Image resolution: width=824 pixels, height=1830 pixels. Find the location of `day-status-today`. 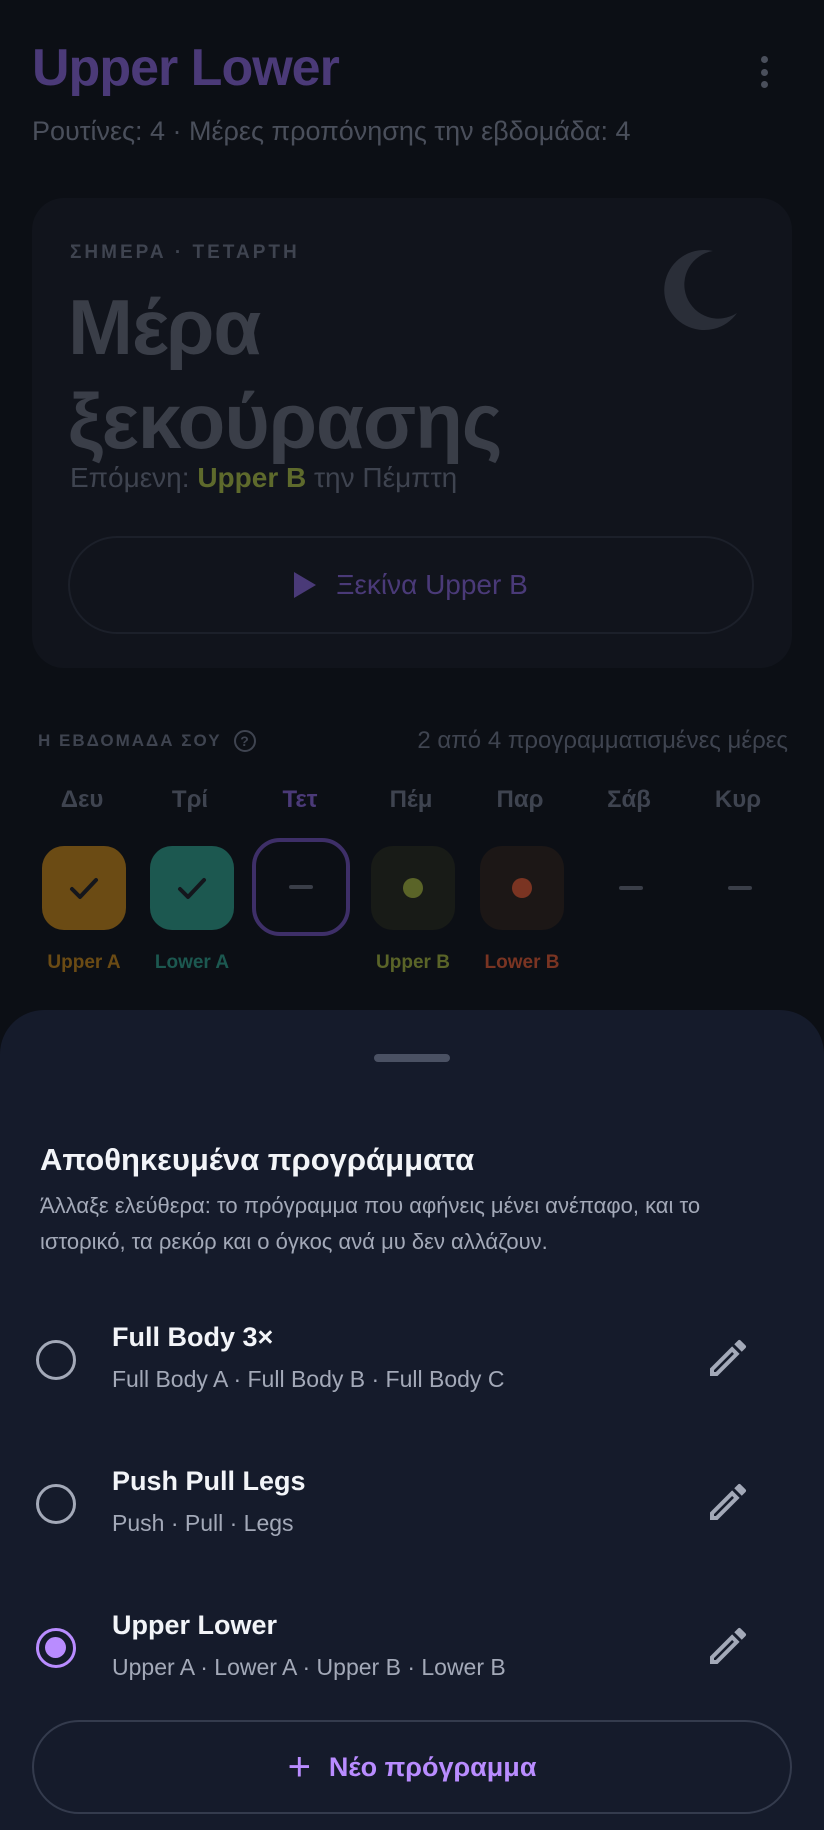

day-status-today is located at coordinates (301, 887).